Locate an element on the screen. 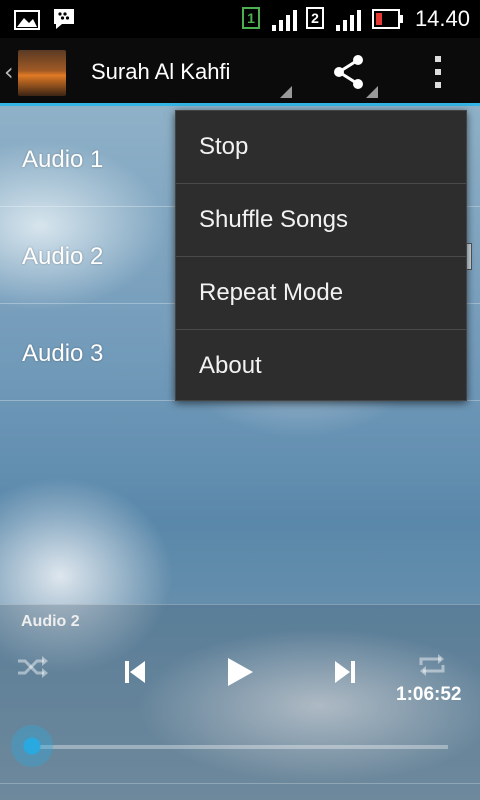  menu-item-shuffle-songs: Shuffle Songs is located at coordinates (321, 220).